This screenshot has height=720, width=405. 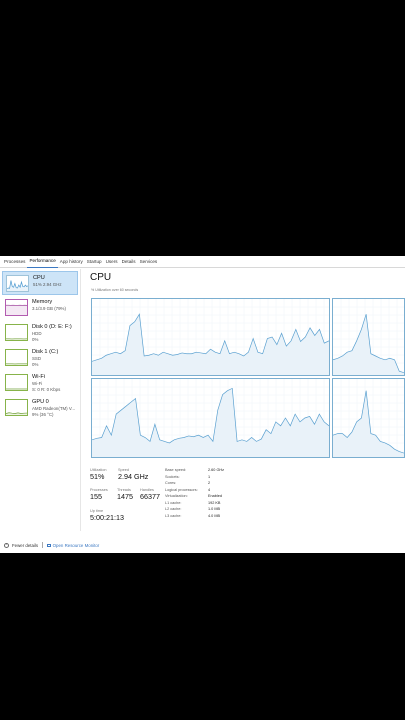 I want to click on spec-label: Cores:, so click(x=171, y=483).